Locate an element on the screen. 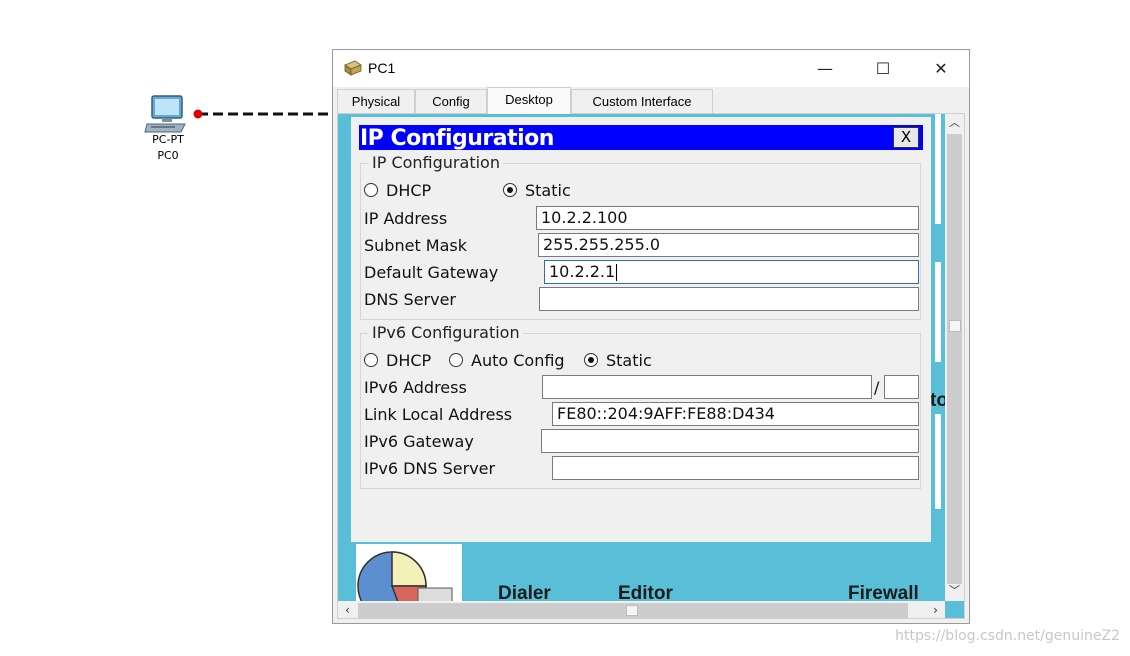 Image resolution: width=1130 pixels, height=656 pixels. ipv6-static-label: Static is located at coordinates (629, 360).